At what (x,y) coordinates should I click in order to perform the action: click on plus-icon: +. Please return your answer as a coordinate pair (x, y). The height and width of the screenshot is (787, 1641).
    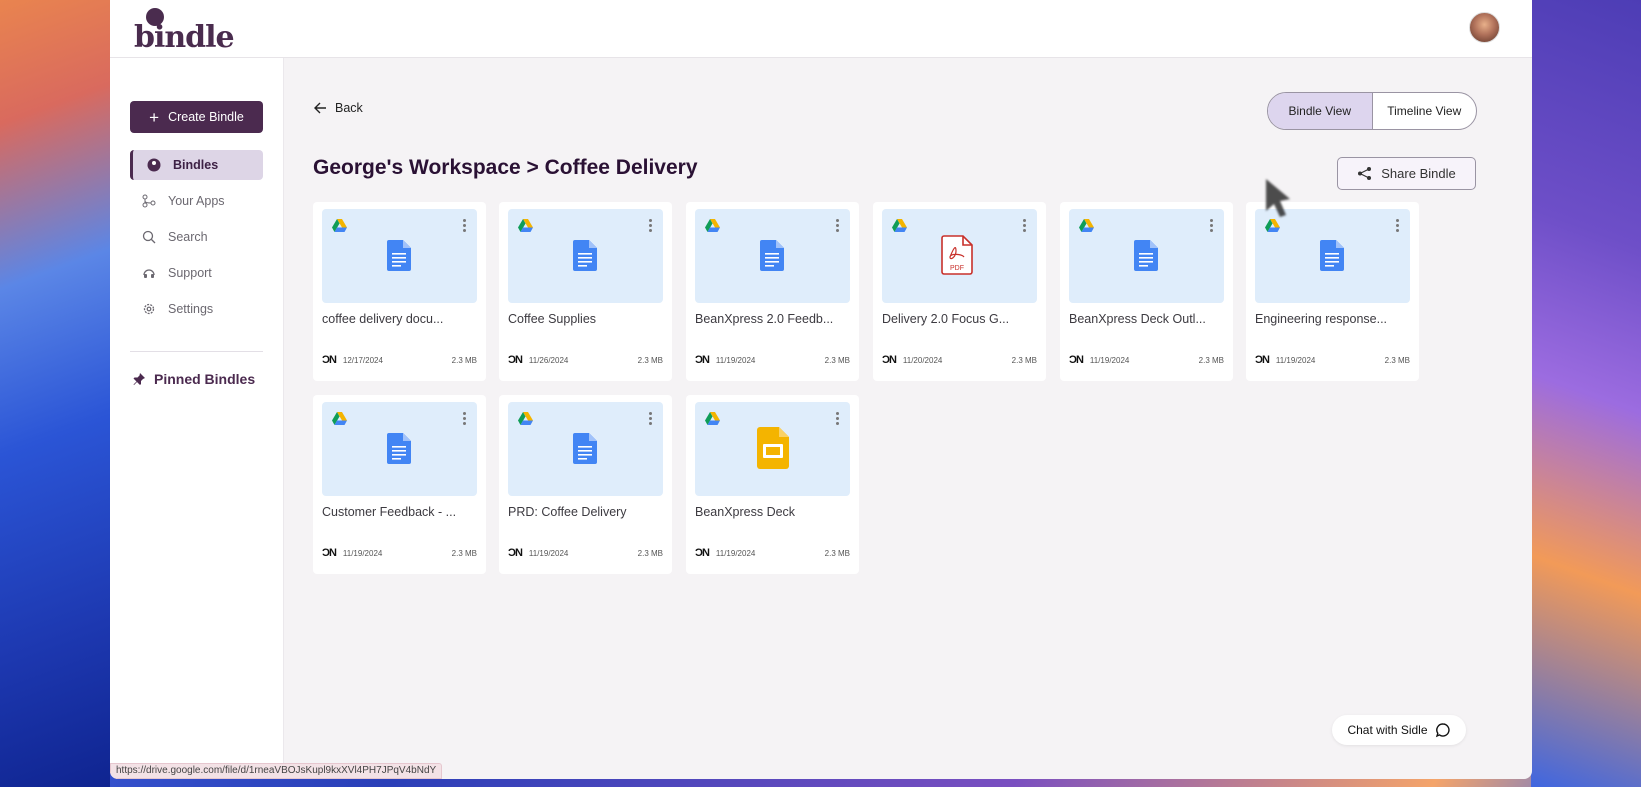
    Looking at the image, I should click on (154, 117).